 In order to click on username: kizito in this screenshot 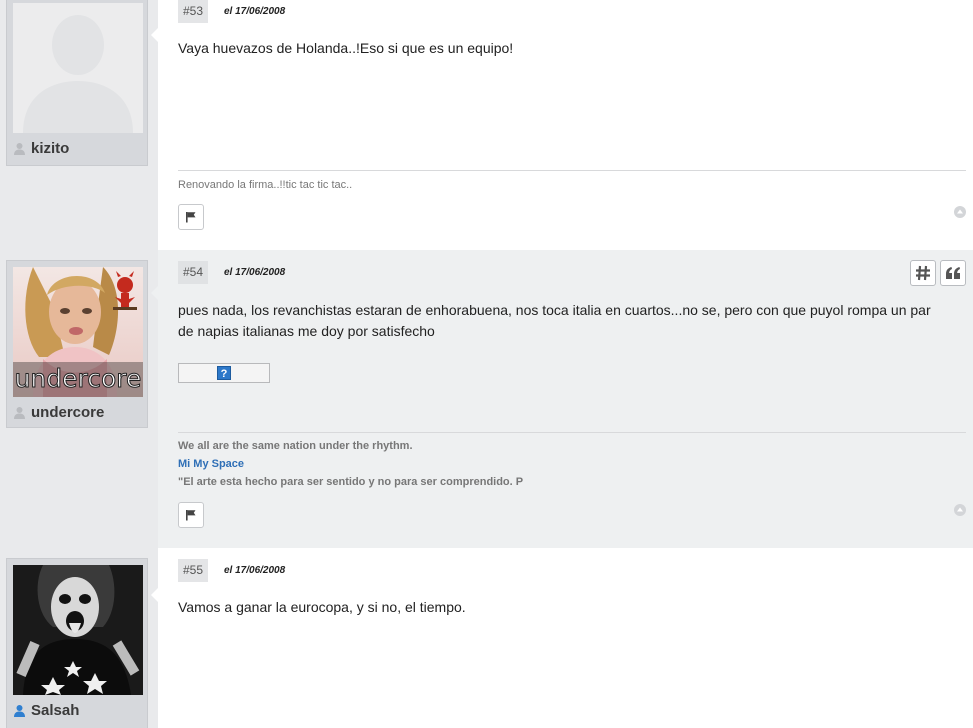, I will do `click(41, 148)`.